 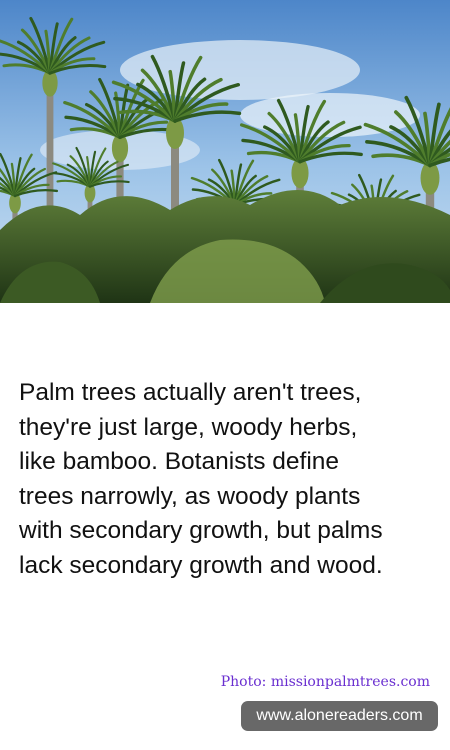 What do you see at coordinates (188, 427) in the screenshot?
I see `fact-line: they're just large, woody herbs,` at bounding box center [188, 427].